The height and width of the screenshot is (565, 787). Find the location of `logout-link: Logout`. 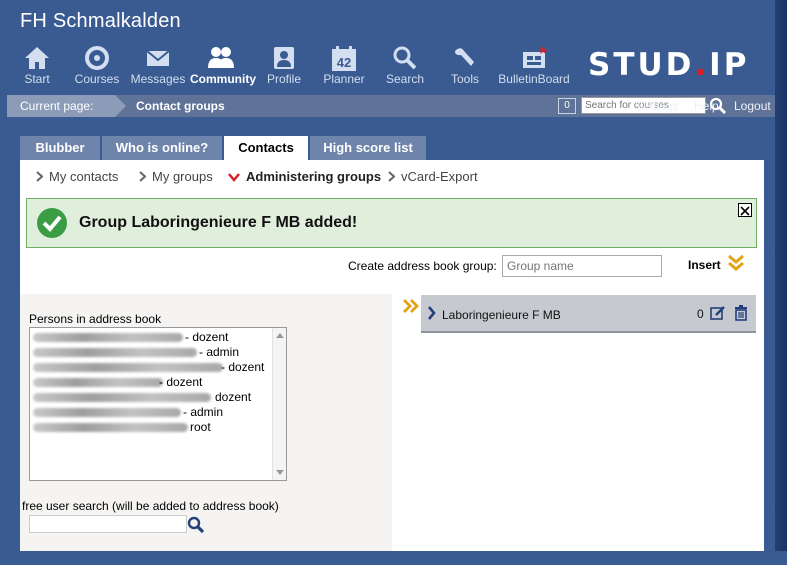

logout-link: Logout is located at coordinates (752, 106).